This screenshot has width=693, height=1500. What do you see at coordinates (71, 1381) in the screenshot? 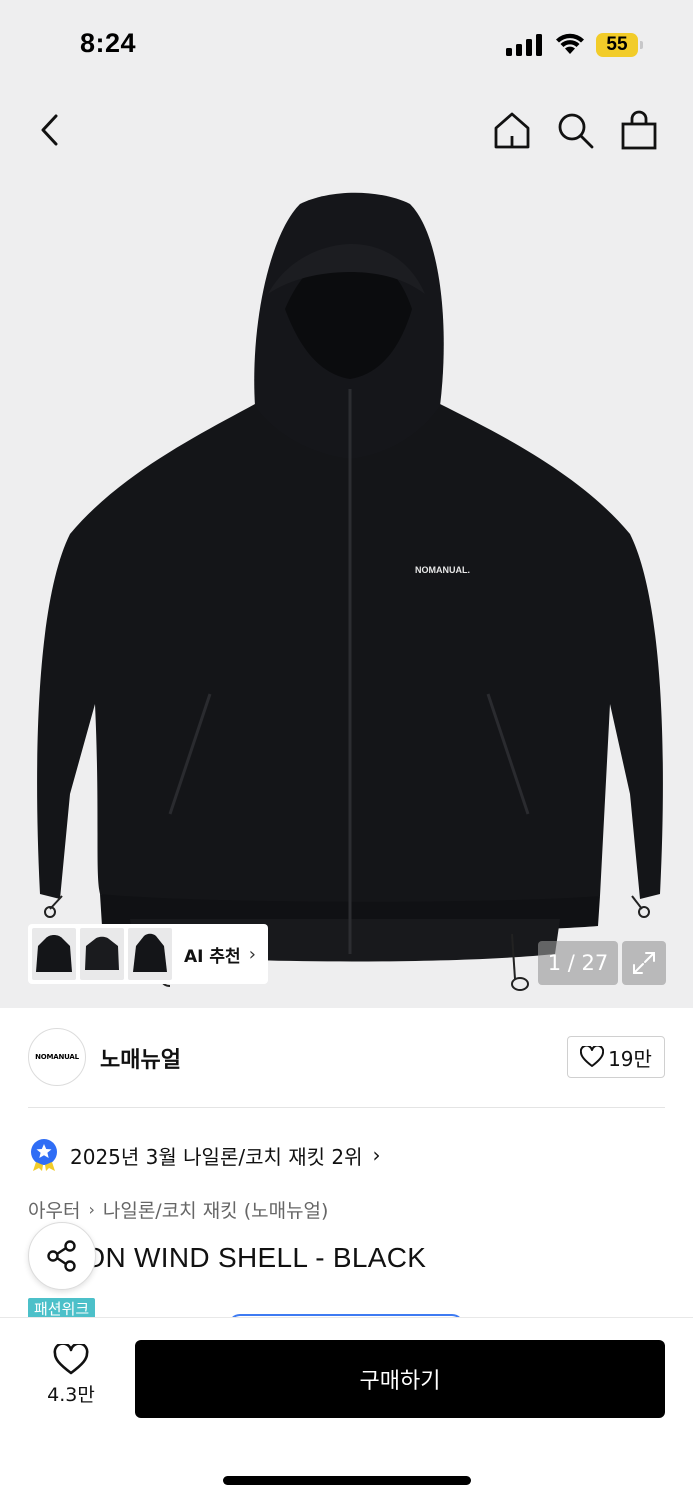
I see `wishlist-button: 4.3만` at bounding box center [71, 1381].